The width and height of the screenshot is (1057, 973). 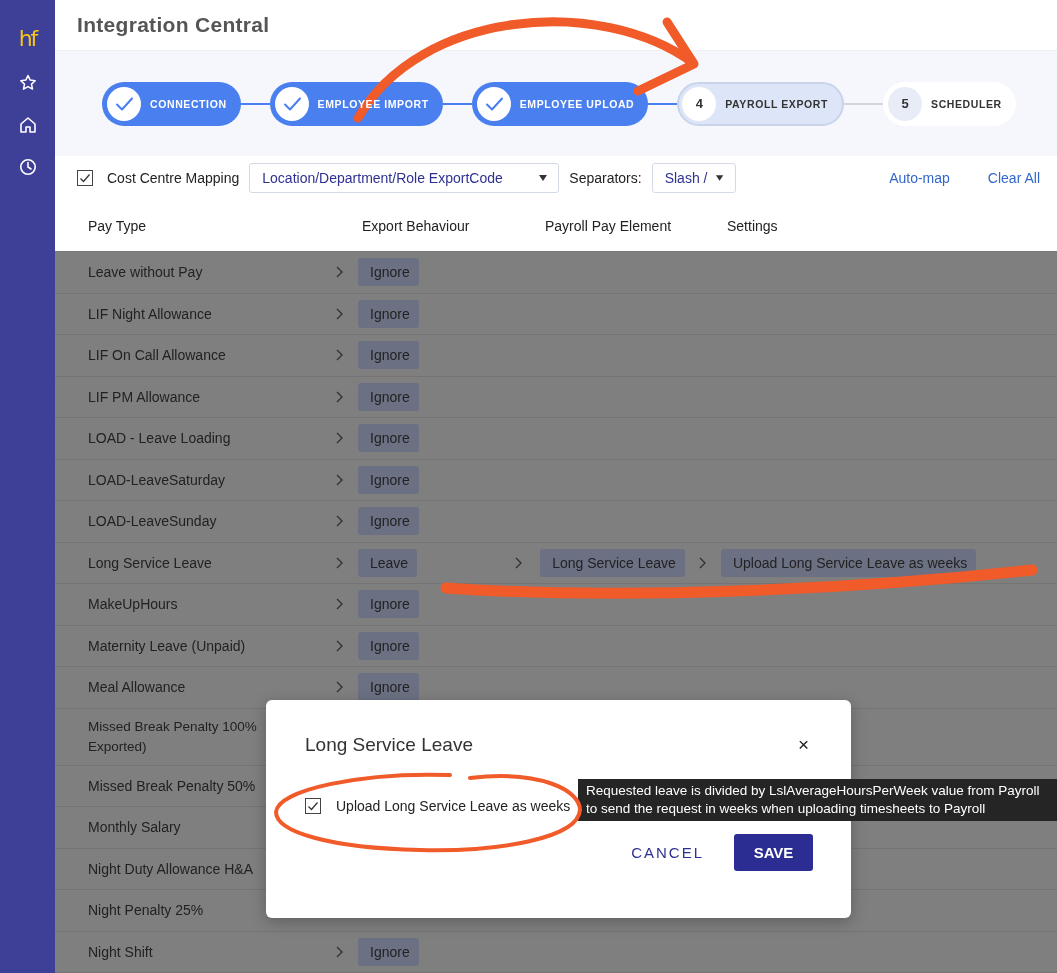 What do you see at coordinates (786, 809) in the screenshot?
I see `tooltip-text: to send the request in weeks when uploading timesheets to Payroll` at bounding box center [786, 809].